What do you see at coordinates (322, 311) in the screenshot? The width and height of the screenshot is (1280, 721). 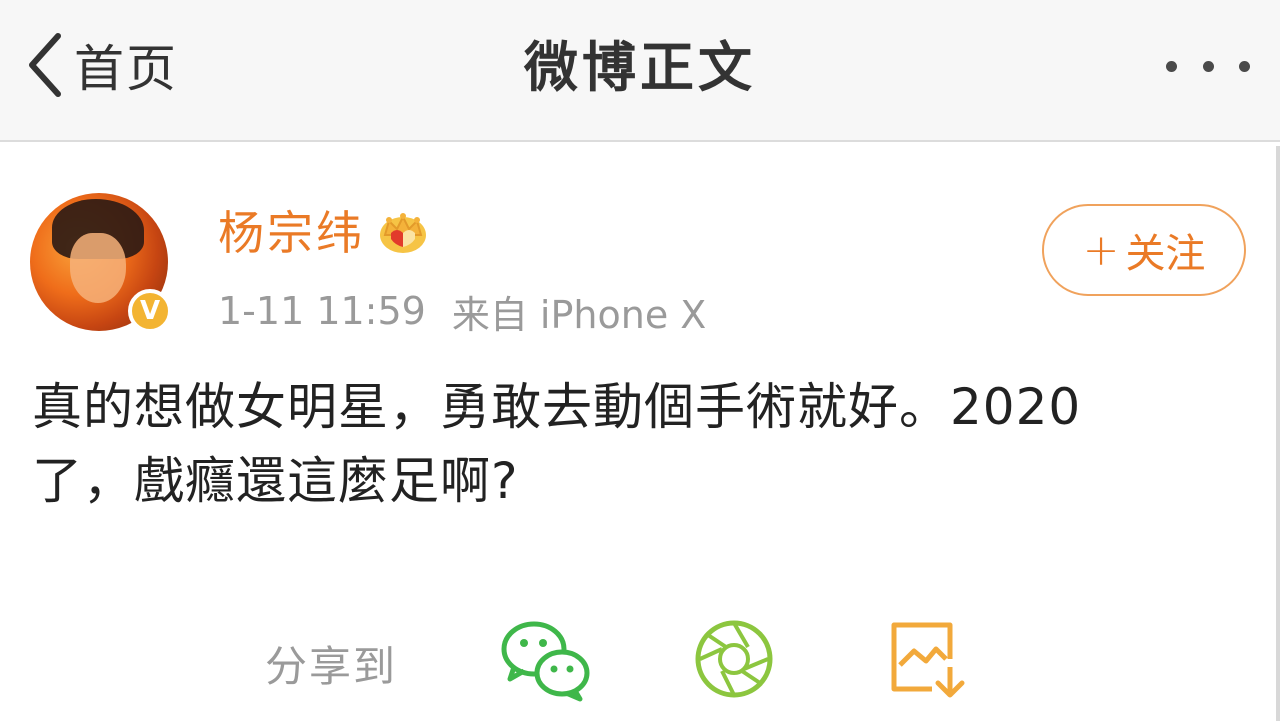 I see `post-timestamp: 1-11 11:59` at bounding box center [322, 311].